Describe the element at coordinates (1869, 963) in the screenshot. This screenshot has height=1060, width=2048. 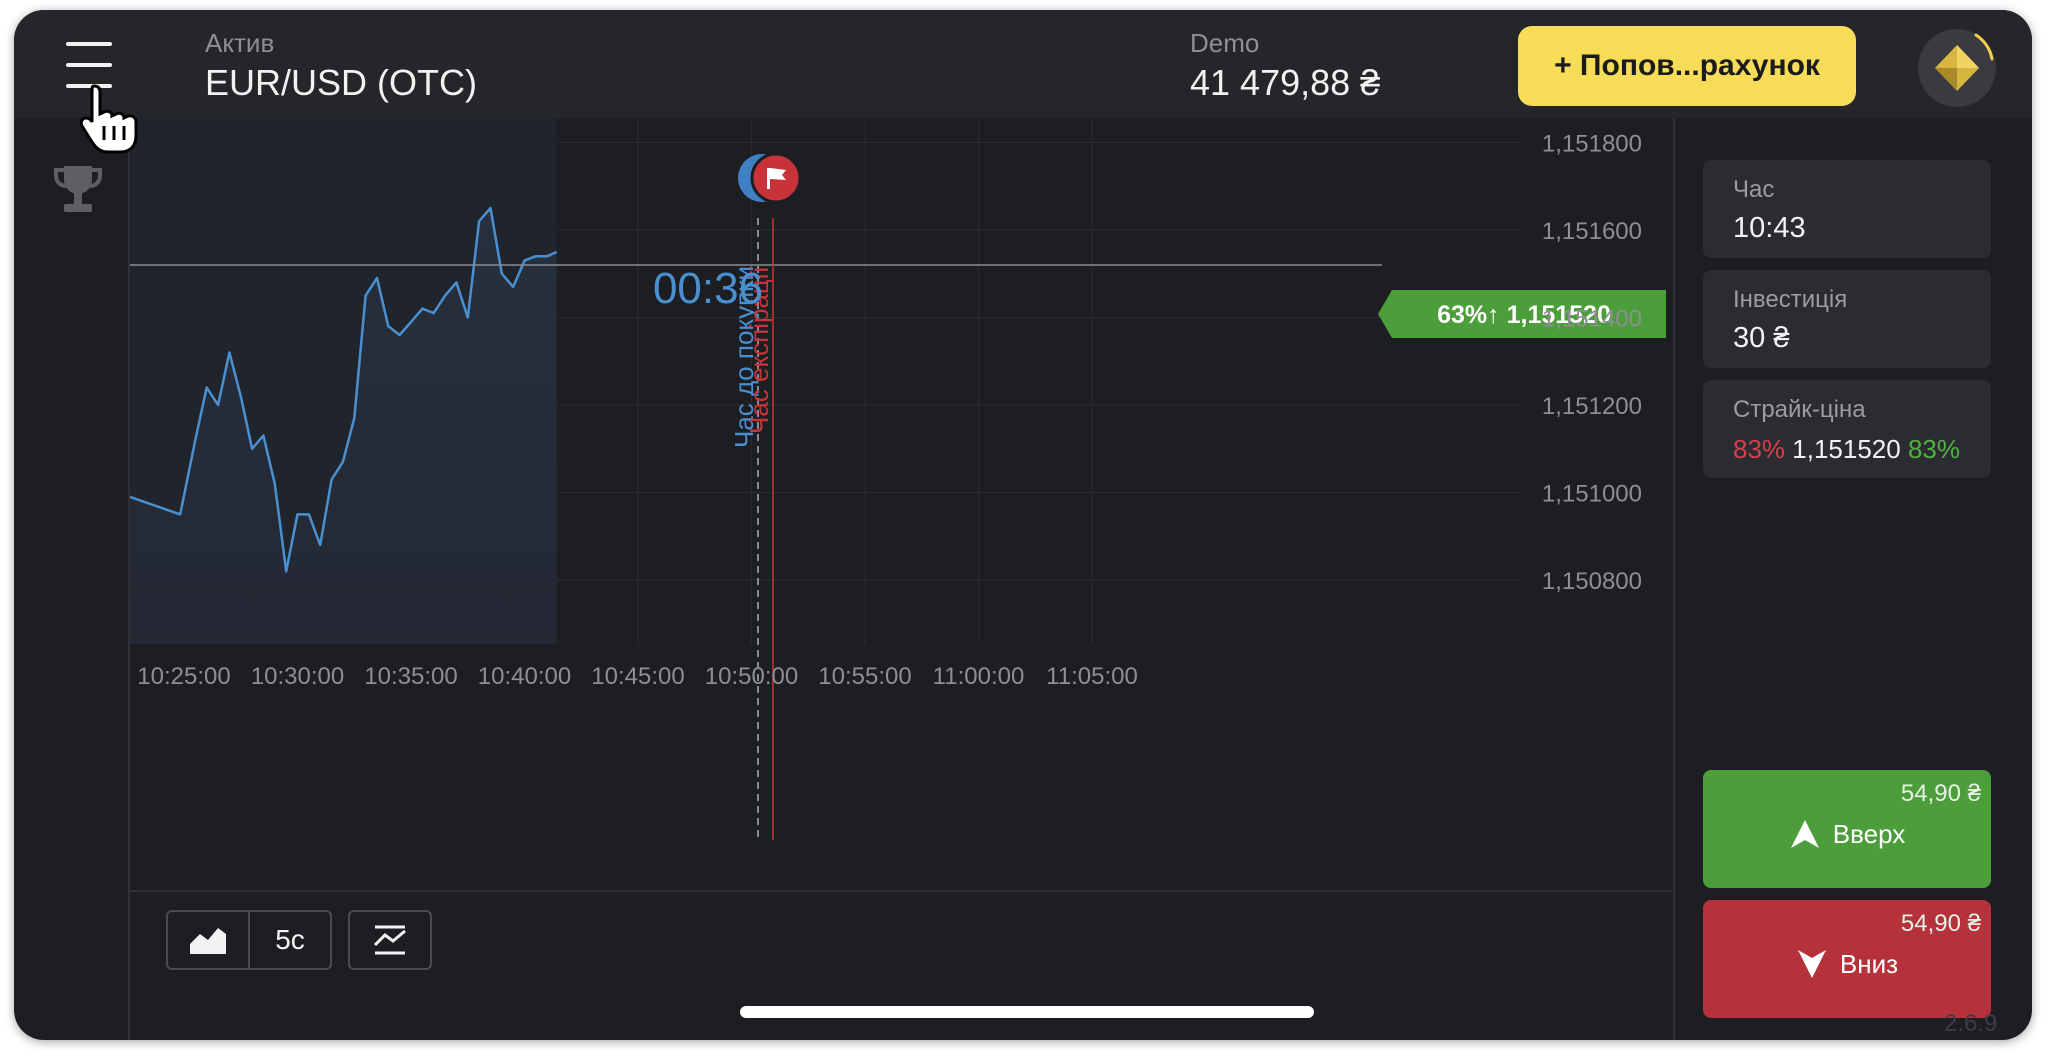
I see `down-label: Вниз` at that location.